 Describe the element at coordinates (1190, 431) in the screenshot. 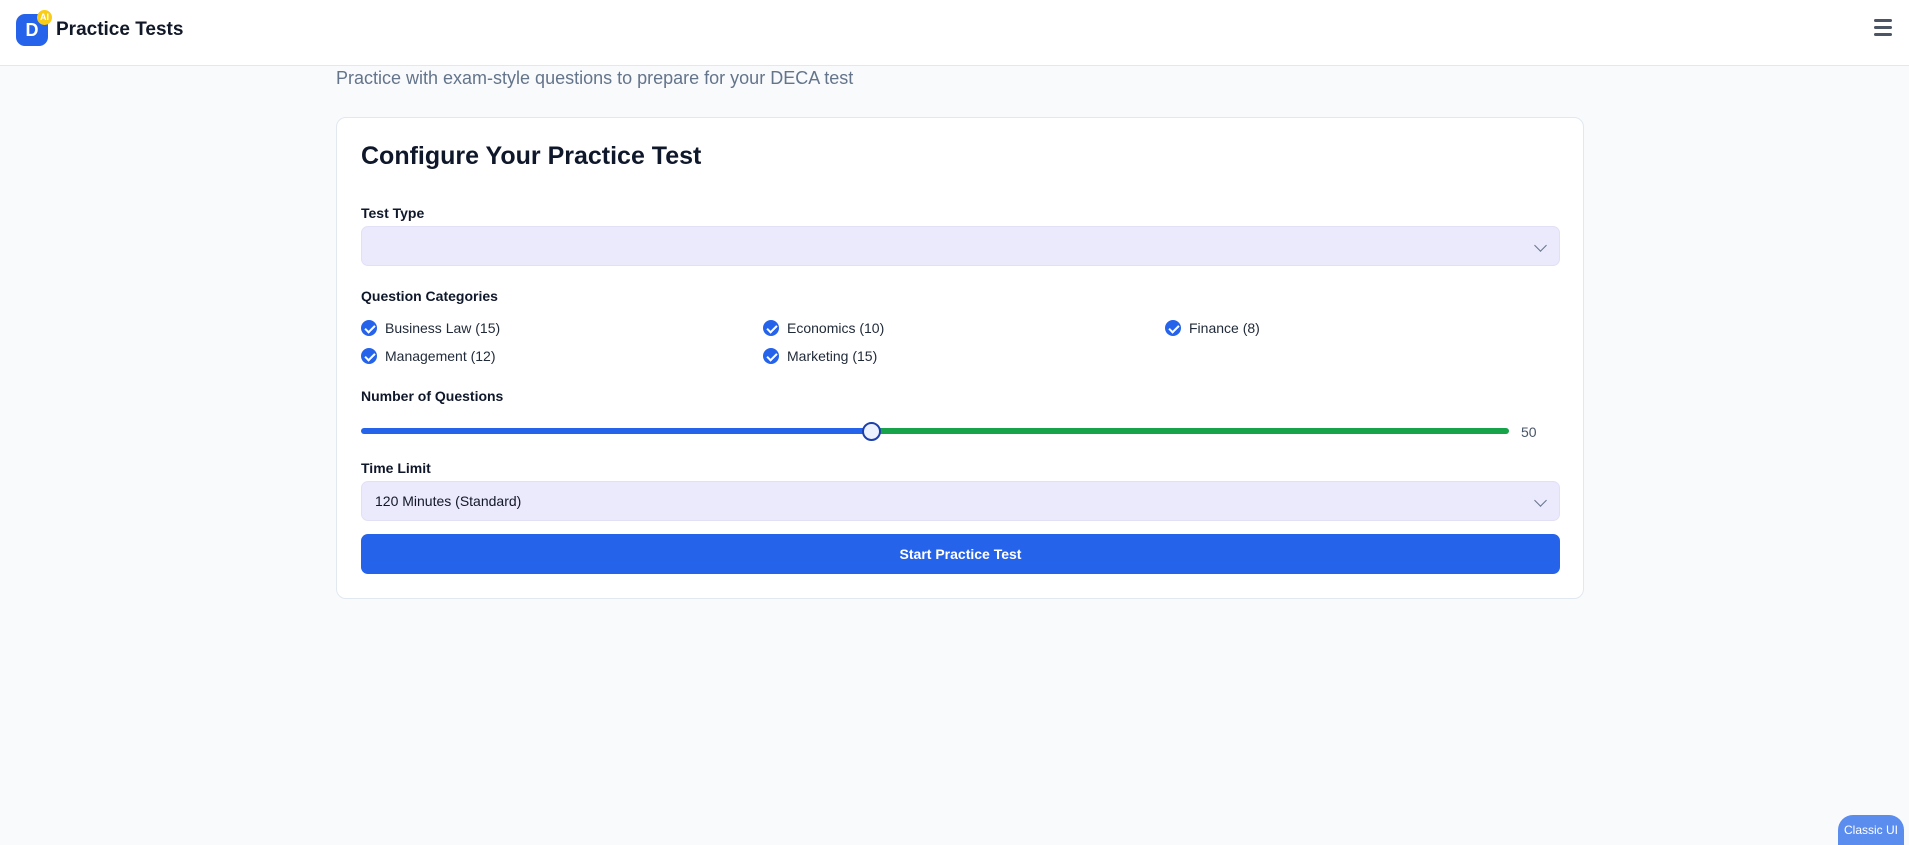

I see `slider-track-remaining` at that location.